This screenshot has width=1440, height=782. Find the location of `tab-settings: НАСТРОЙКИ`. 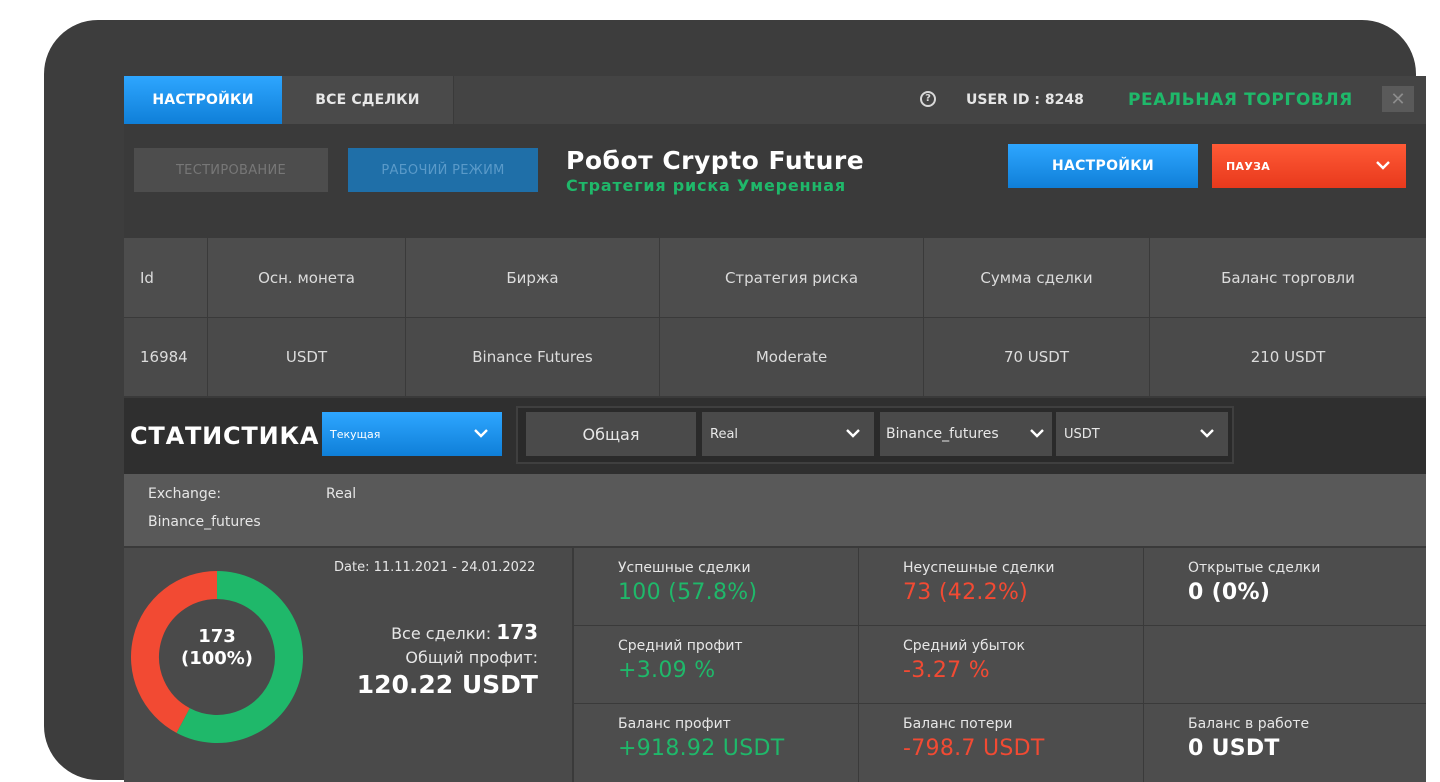

tab-settings: НАСТРОЙКИ is located at coordinates (203, 100).